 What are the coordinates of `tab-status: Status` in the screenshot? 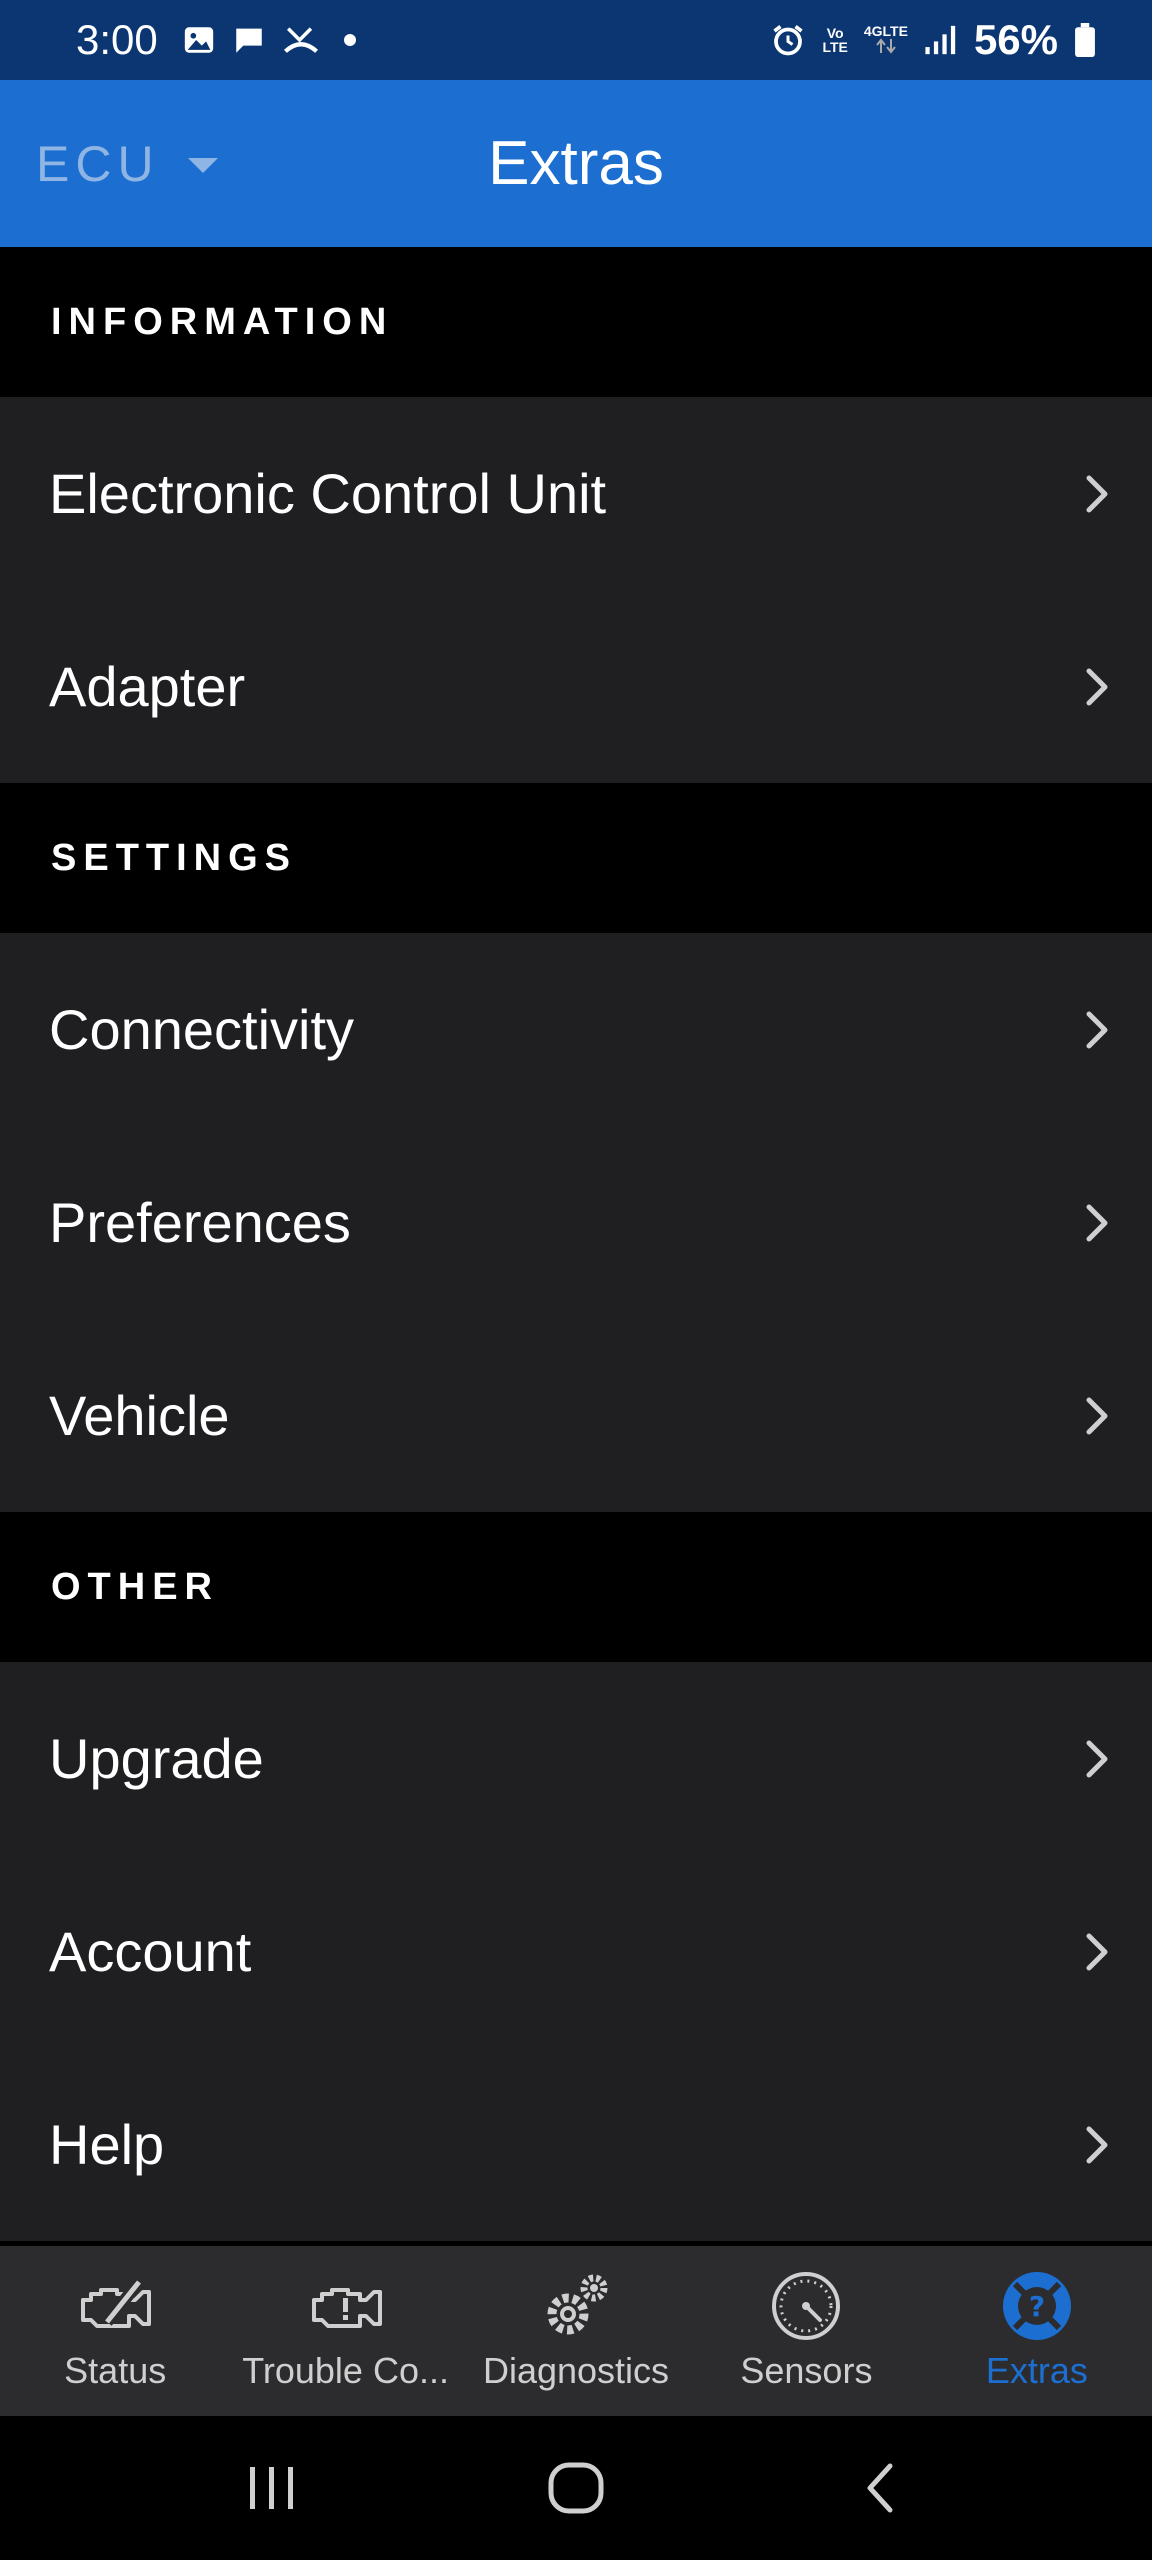 It's located at (115, 2331).